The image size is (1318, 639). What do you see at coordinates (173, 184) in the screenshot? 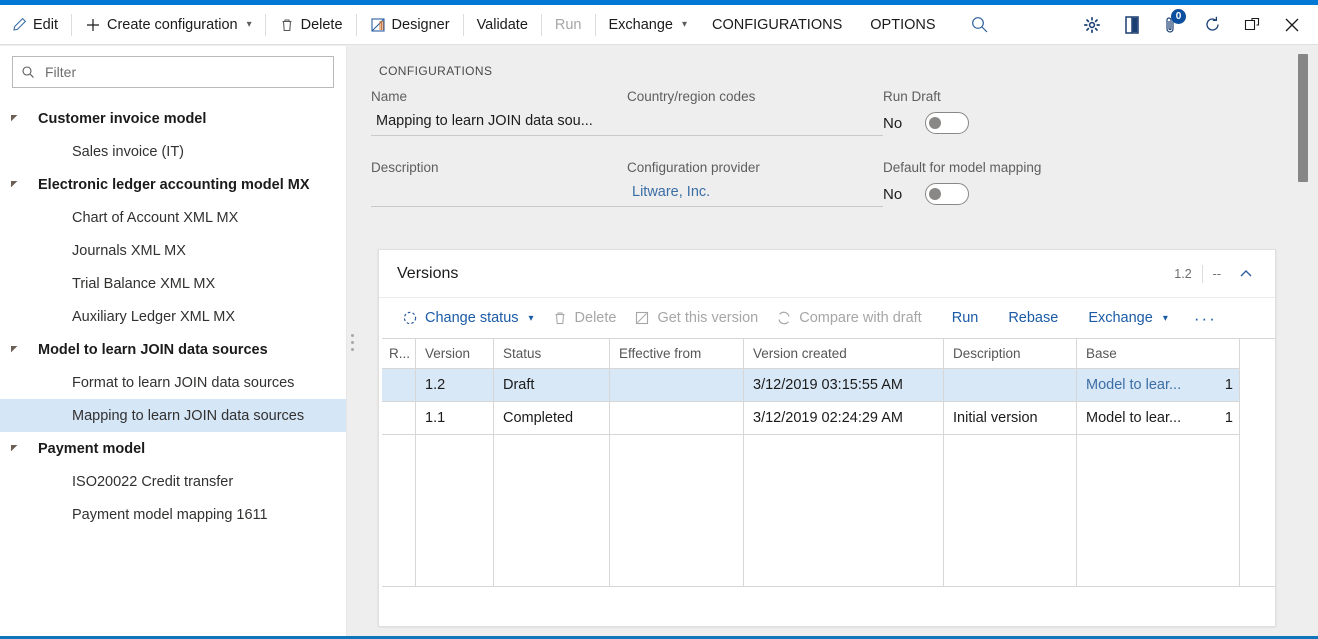
I see `sidebar-tree-item: Electronic ledger accounting model MX` at bounding box center [173, 184].